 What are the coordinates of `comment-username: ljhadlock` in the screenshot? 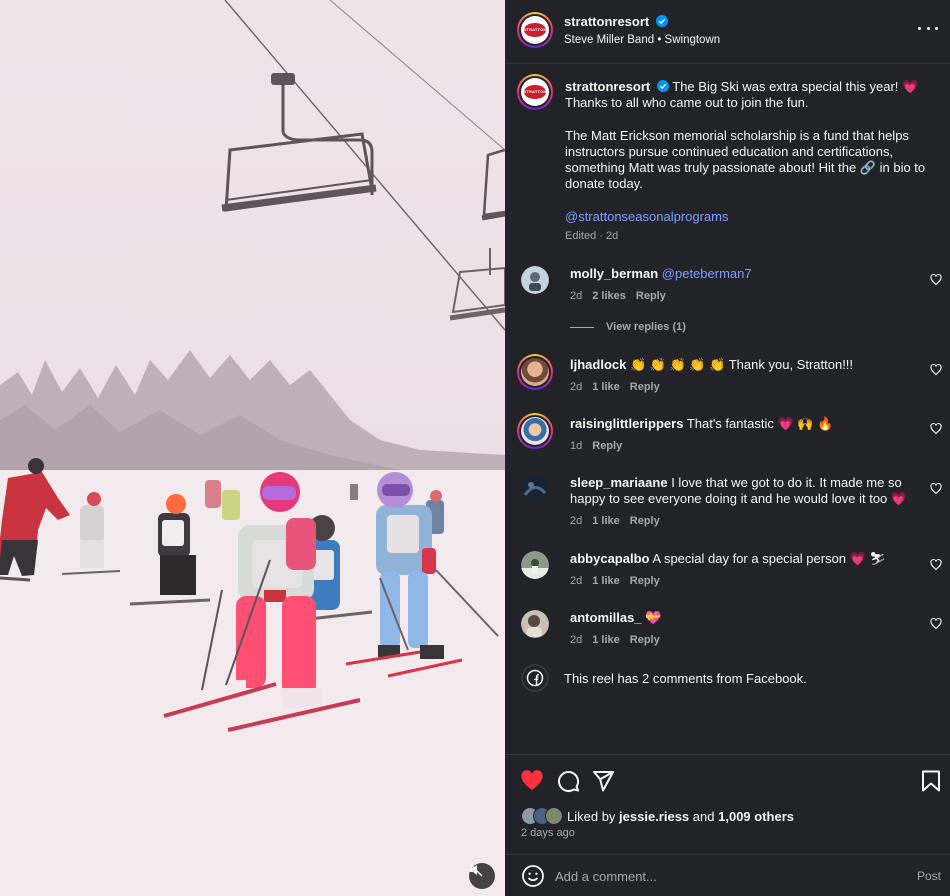 It's located at (598, 364).